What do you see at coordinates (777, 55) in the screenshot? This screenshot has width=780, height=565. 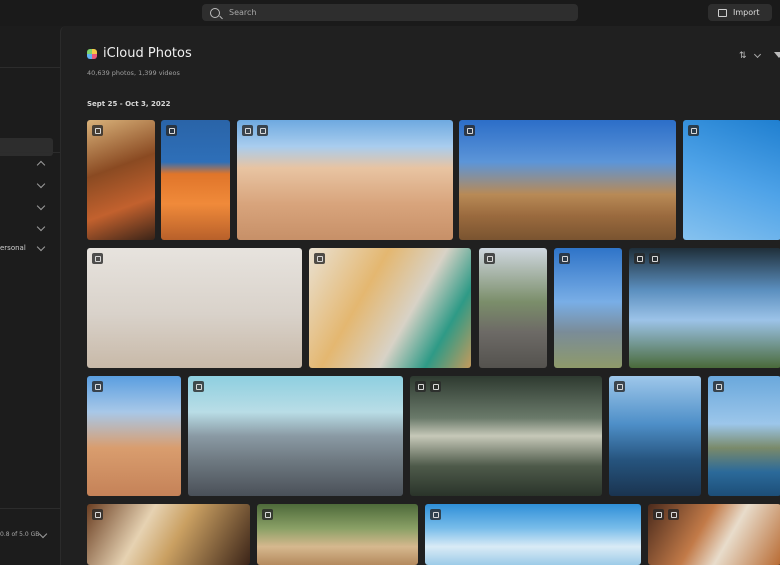 I see `filter-icon` at bounding box center [777, 55].